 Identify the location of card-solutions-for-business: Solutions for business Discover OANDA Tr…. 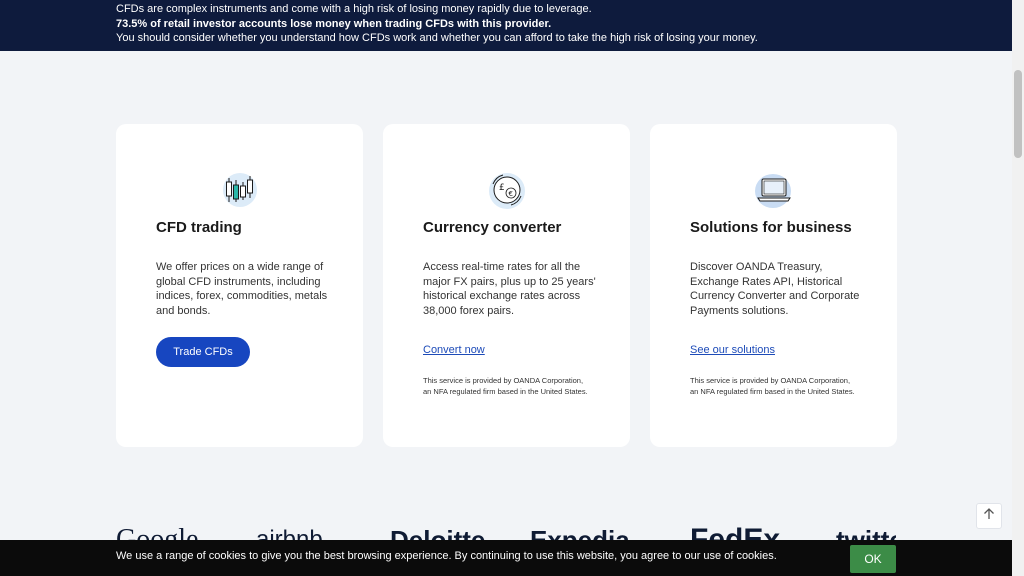
(773, 285).